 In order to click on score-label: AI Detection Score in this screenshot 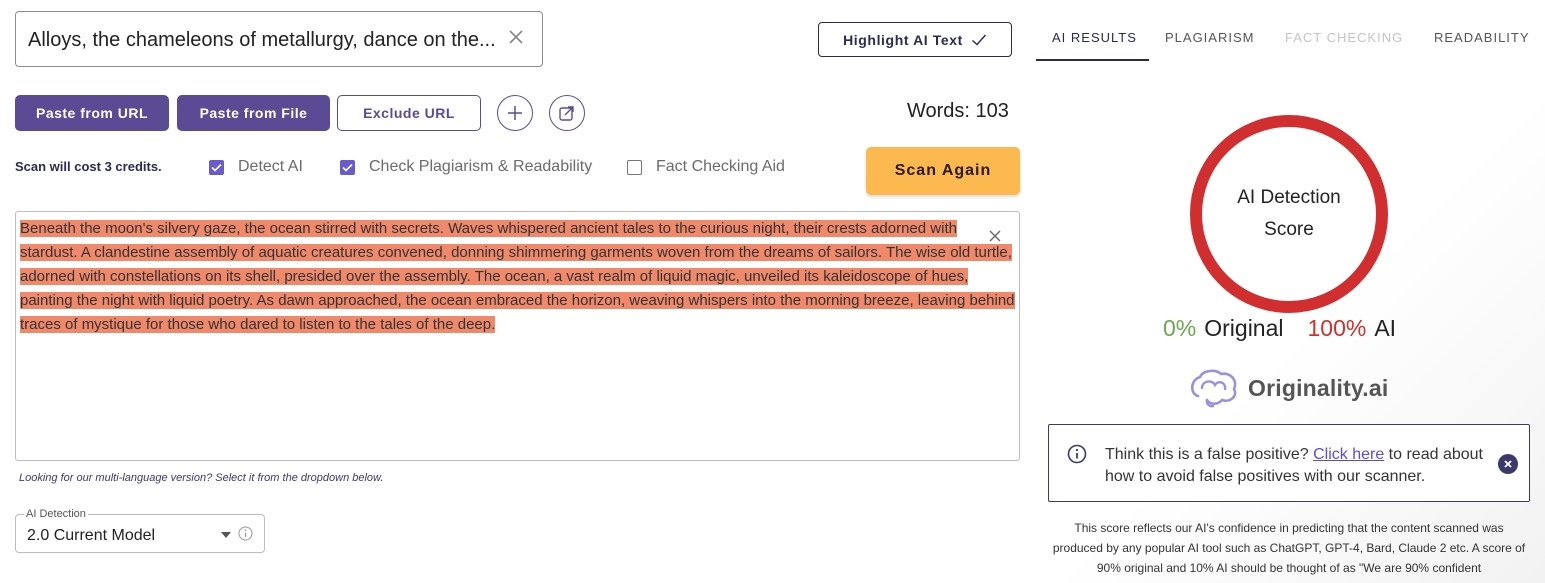, I will do `click(1289, 213)`.